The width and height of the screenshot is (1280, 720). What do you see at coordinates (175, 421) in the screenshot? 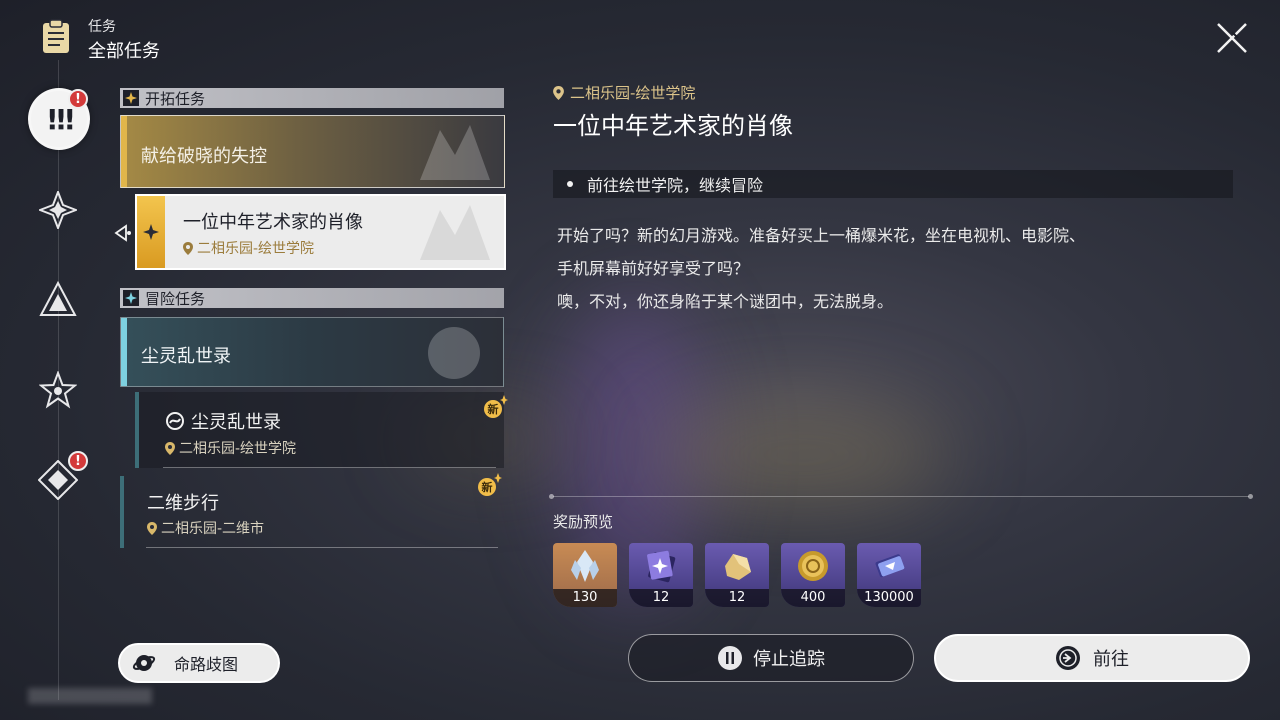
I see `dust-spirit-icon` at bounding box center [175, 421].